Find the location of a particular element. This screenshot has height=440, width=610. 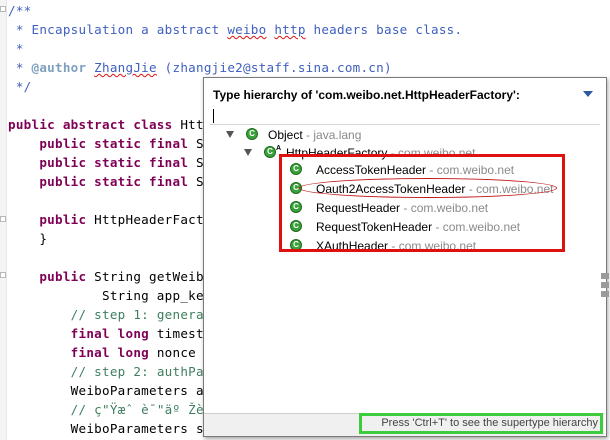

editor-gutter is located at coordinates (3, 220).